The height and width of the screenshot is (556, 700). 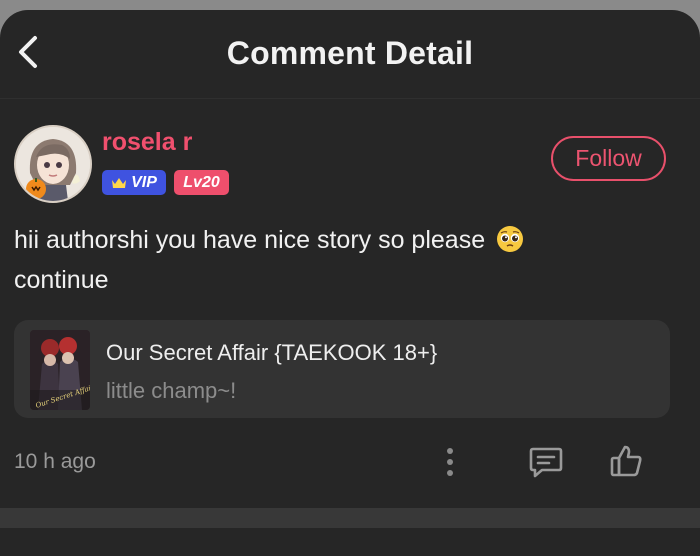 I want to click on crown-icon, so click(x=119, y=182).